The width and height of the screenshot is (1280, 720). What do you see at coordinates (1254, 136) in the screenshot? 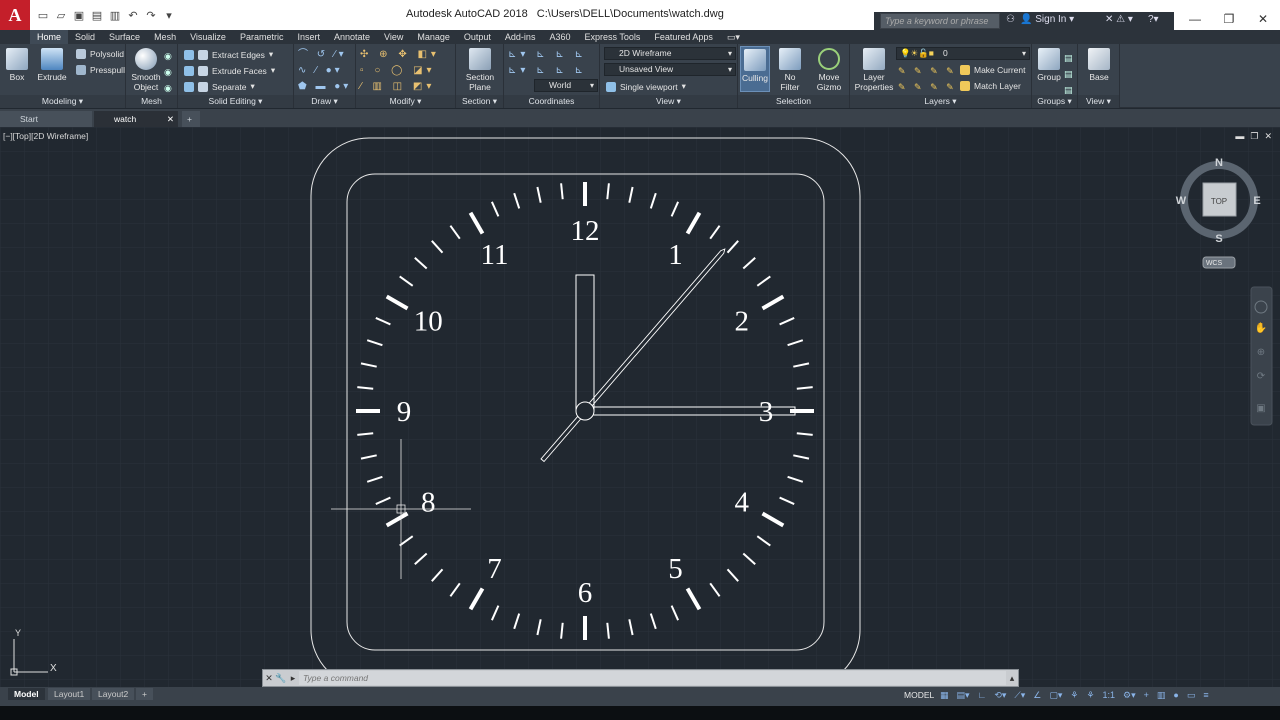
I see `viewport-restore-icon: ❐` at bounding box center [1254, 136].